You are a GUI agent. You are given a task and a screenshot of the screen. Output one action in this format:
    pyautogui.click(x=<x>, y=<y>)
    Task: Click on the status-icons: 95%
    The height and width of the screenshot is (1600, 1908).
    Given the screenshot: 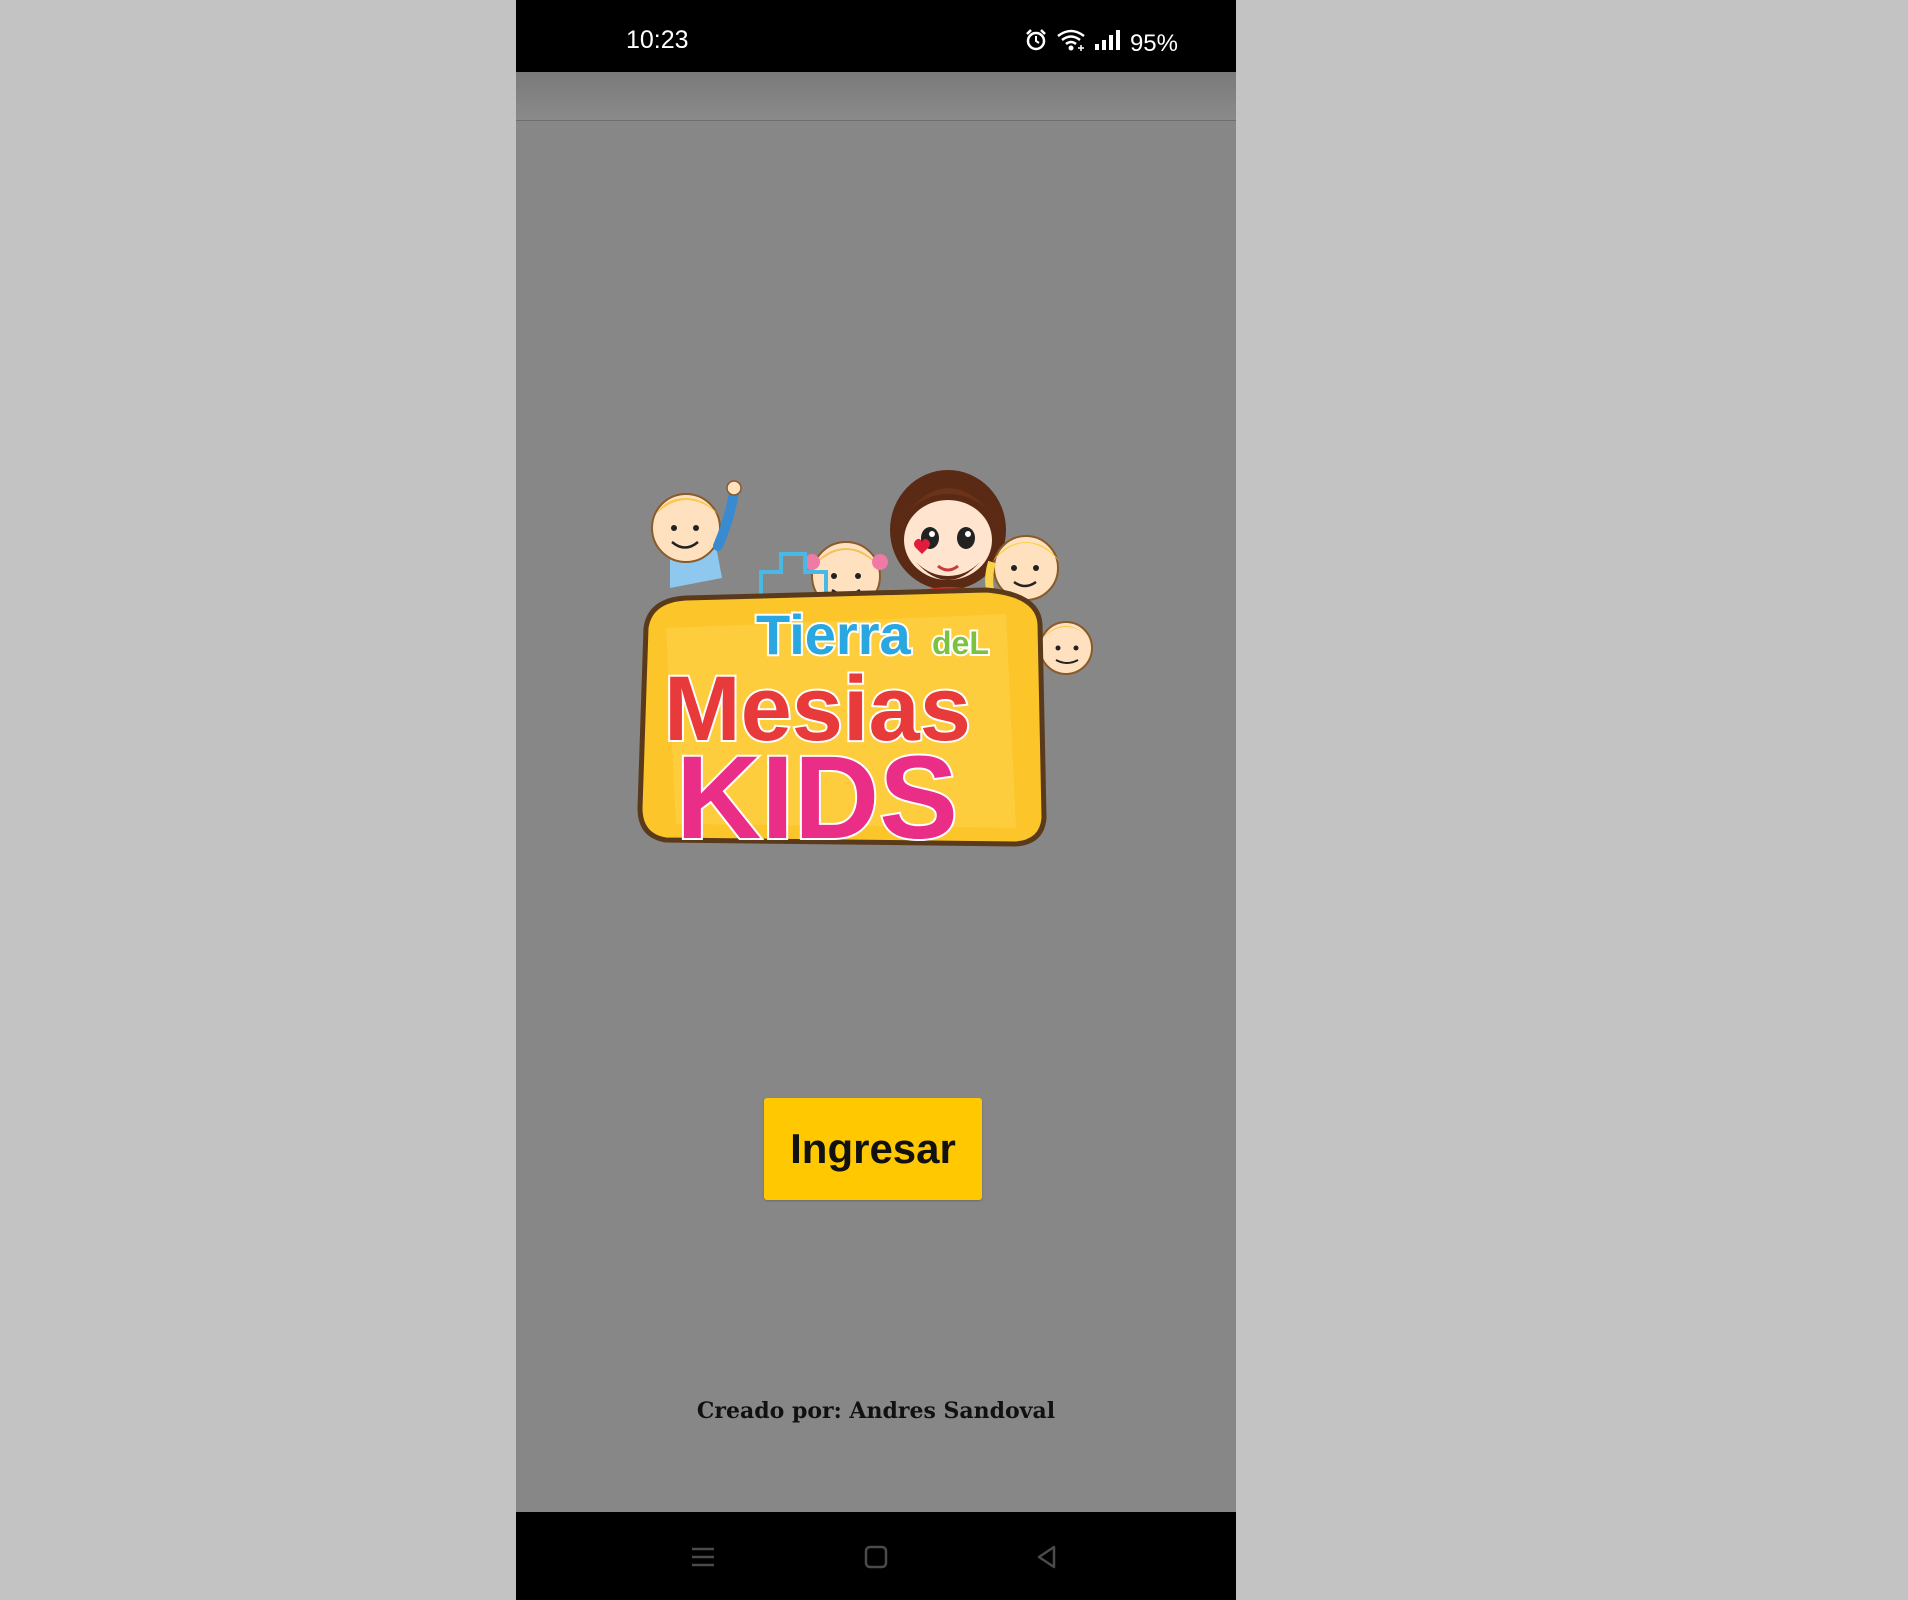 What is the action you would take?
    pyautogui.click(x=1101, y=43)
    